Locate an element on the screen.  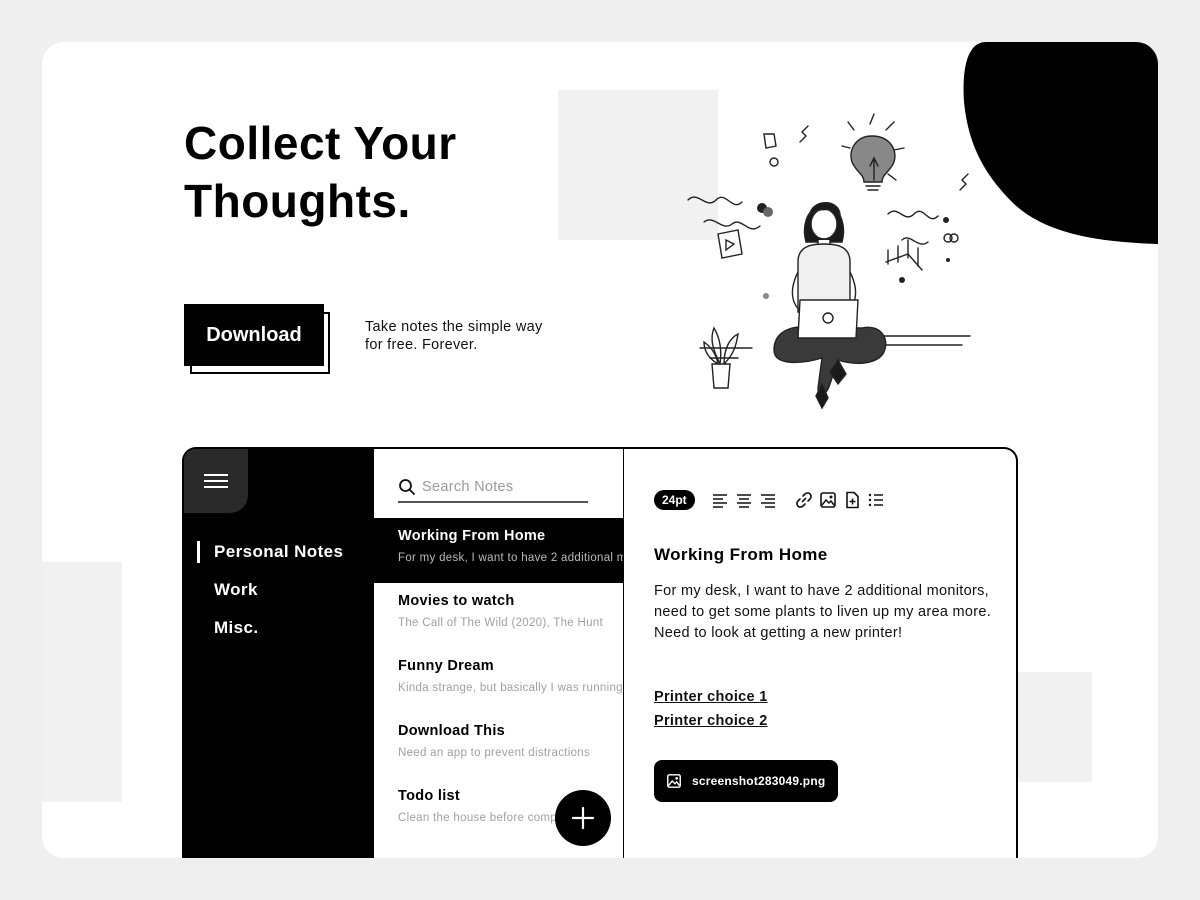
attachment-chip: screenshot283049.png is located at coordinates (746, 781).